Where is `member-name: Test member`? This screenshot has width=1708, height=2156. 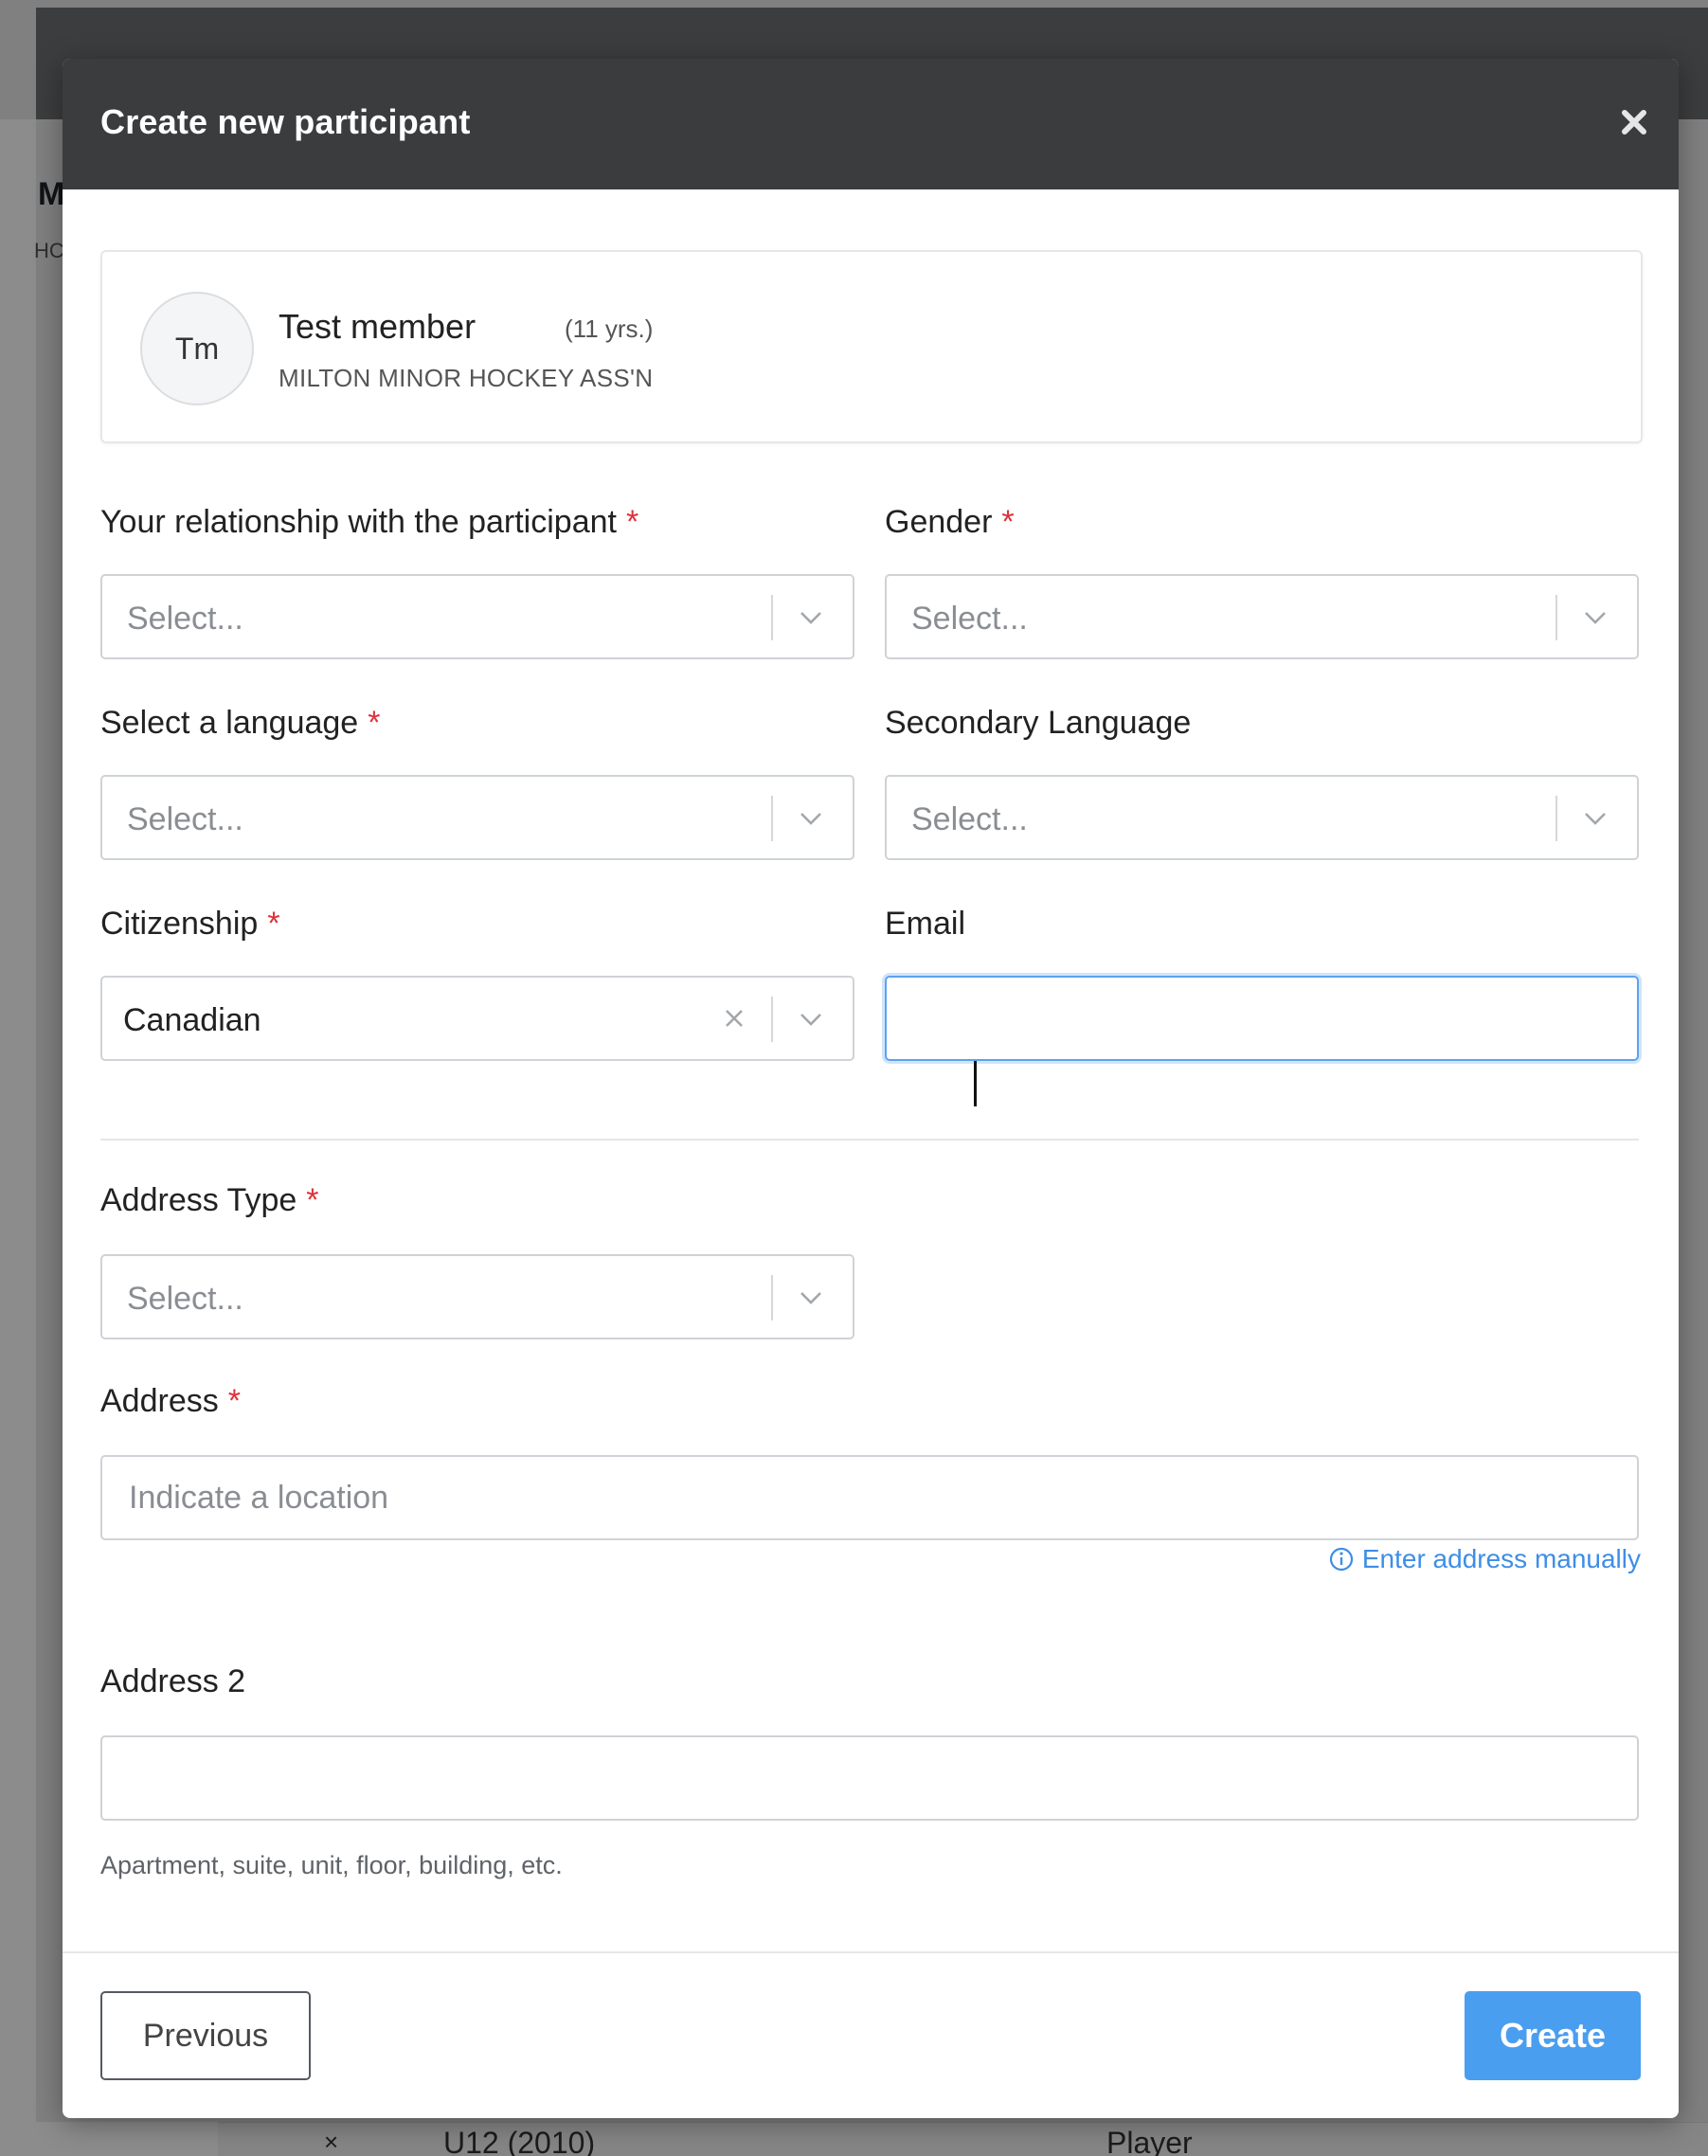 member-name: Test member is located at coordinates (377, 326).